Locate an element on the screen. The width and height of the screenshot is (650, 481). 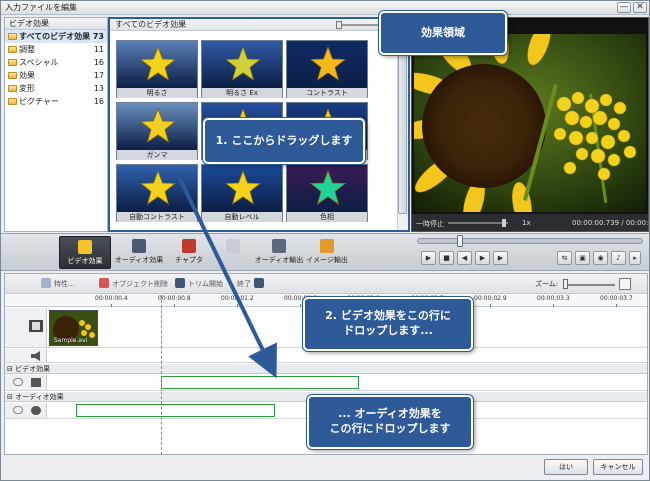
category-all-video-effects: すべてのビデオ効果 73 is located at coordinates (56, 36).